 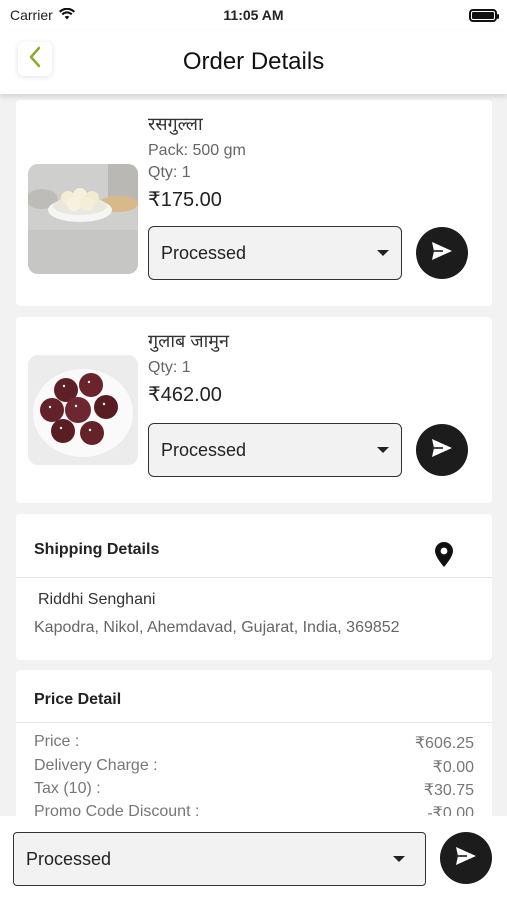 I want to click on price-row-label: Tax (10) :, so click(x=67, y=788).